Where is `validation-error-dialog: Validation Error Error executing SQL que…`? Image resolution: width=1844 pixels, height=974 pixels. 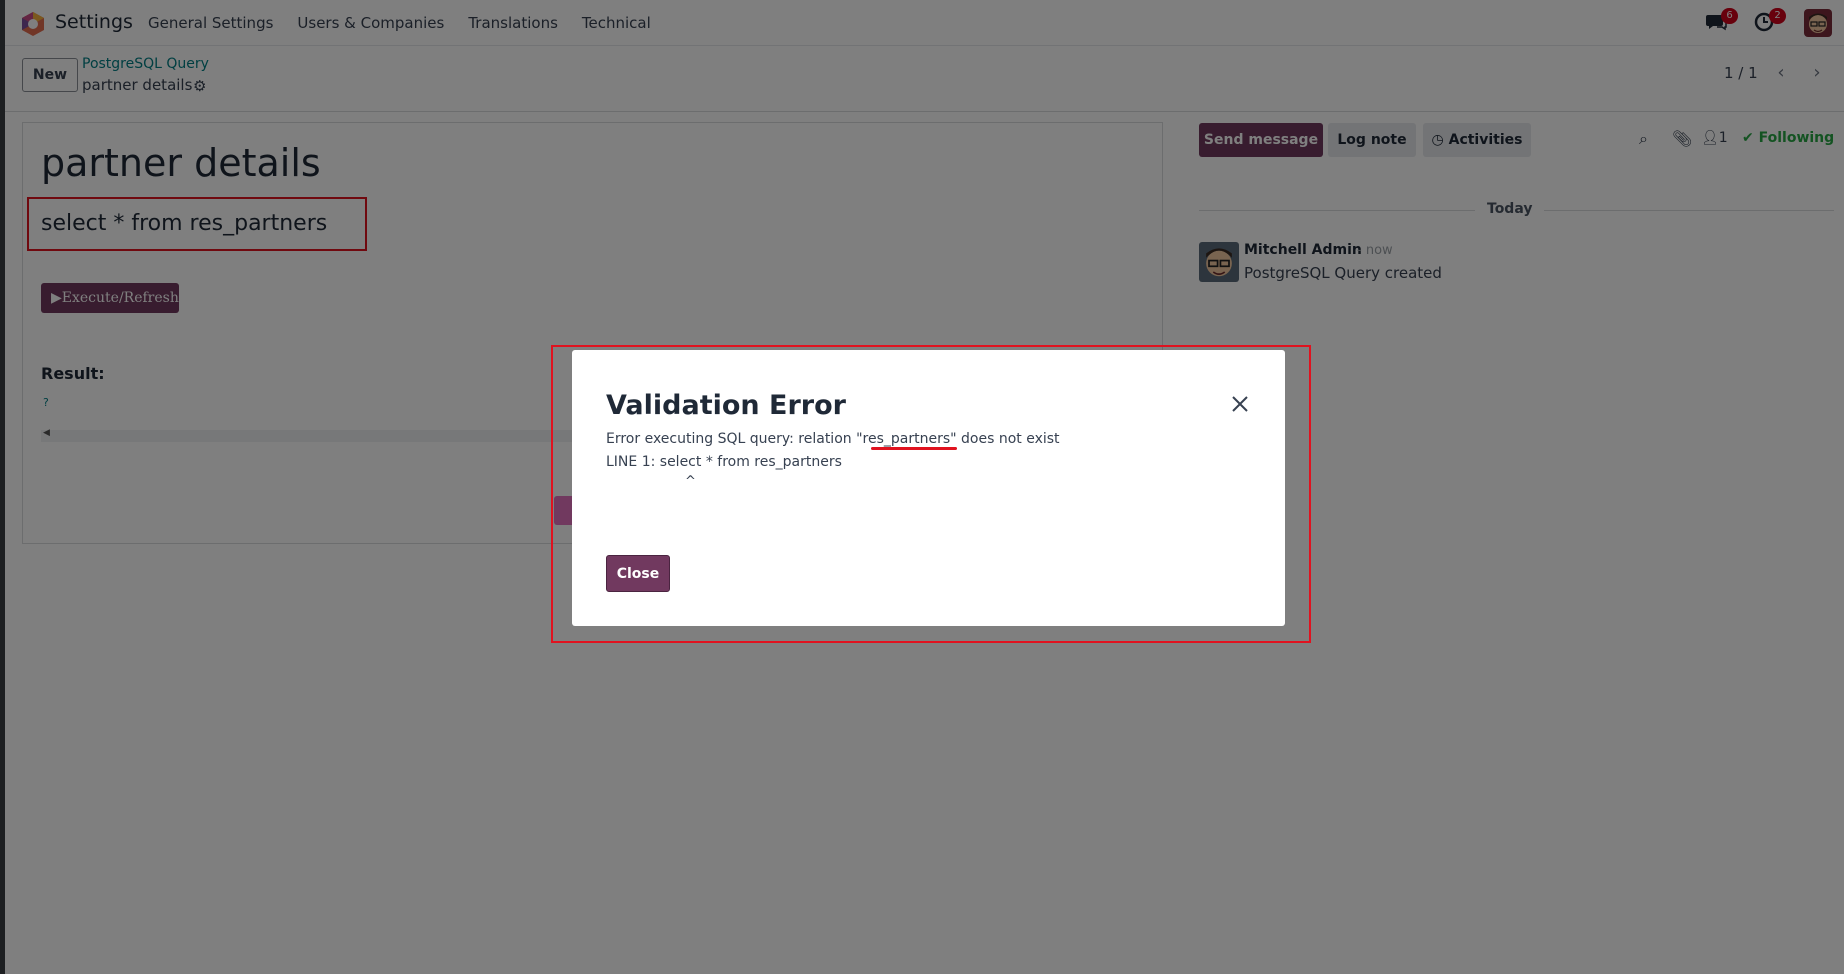
validation-error-dialog: Validation Error Error executing SQL que… is located at coordinates (928, 488).